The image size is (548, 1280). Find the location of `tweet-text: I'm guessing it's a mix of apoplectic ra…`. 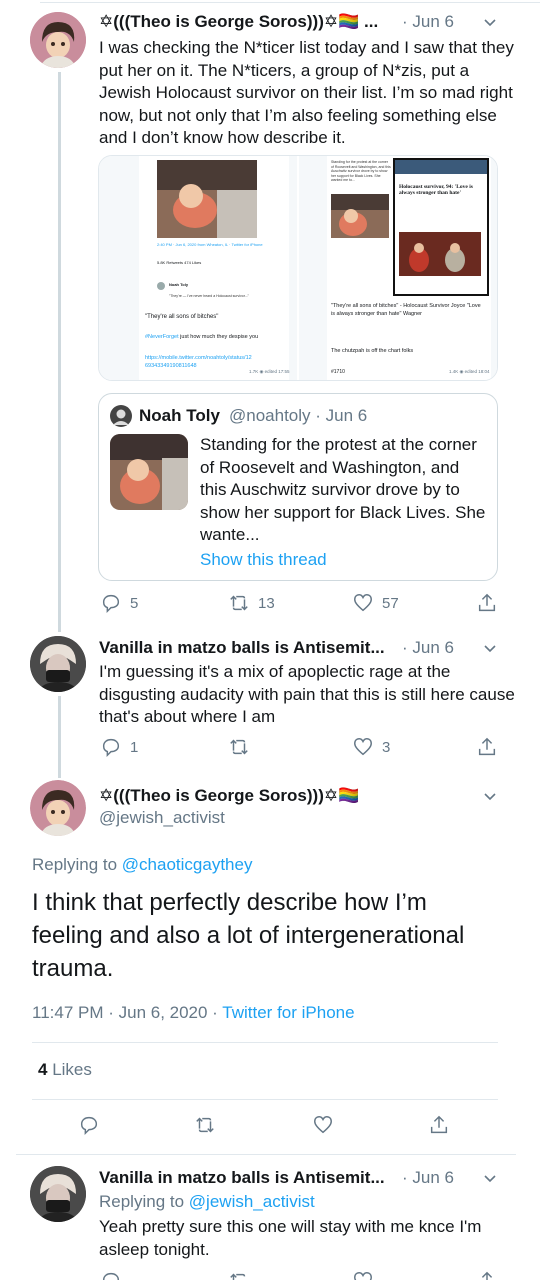

tweet-text: I'm guessing it's a mix of apoplectic ra… is located at coordinates (307, 694).